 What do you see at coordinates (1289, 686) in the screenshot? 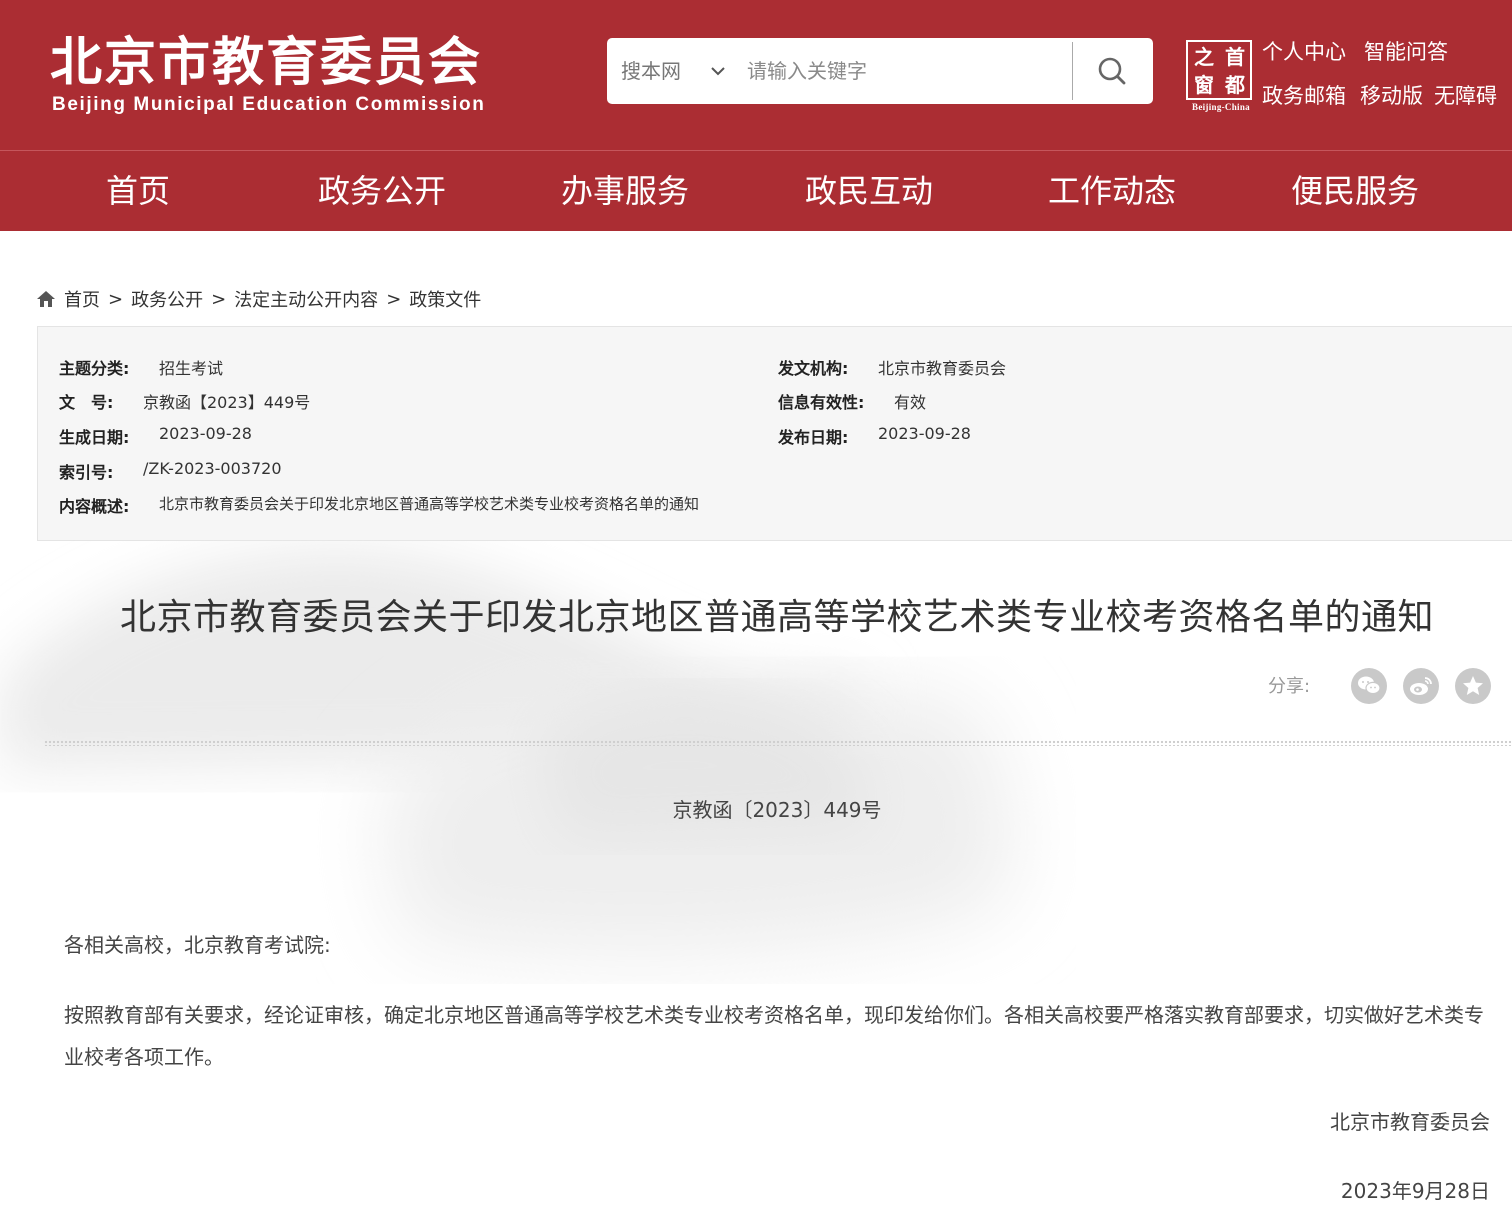
I see `share-label: 分享:` at bounding box center [1289, 686].